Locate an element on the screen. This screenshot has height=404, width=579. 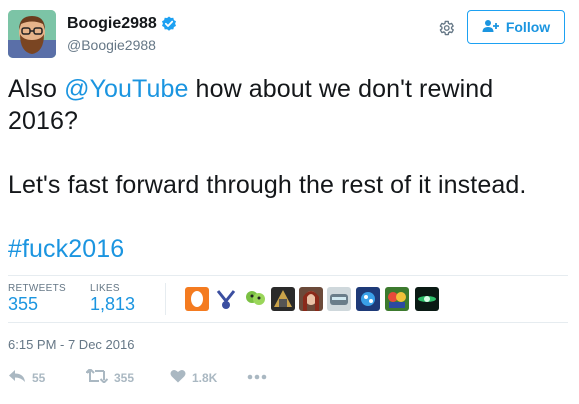
retweet-button: 355 is located at coordinates (109, 376).